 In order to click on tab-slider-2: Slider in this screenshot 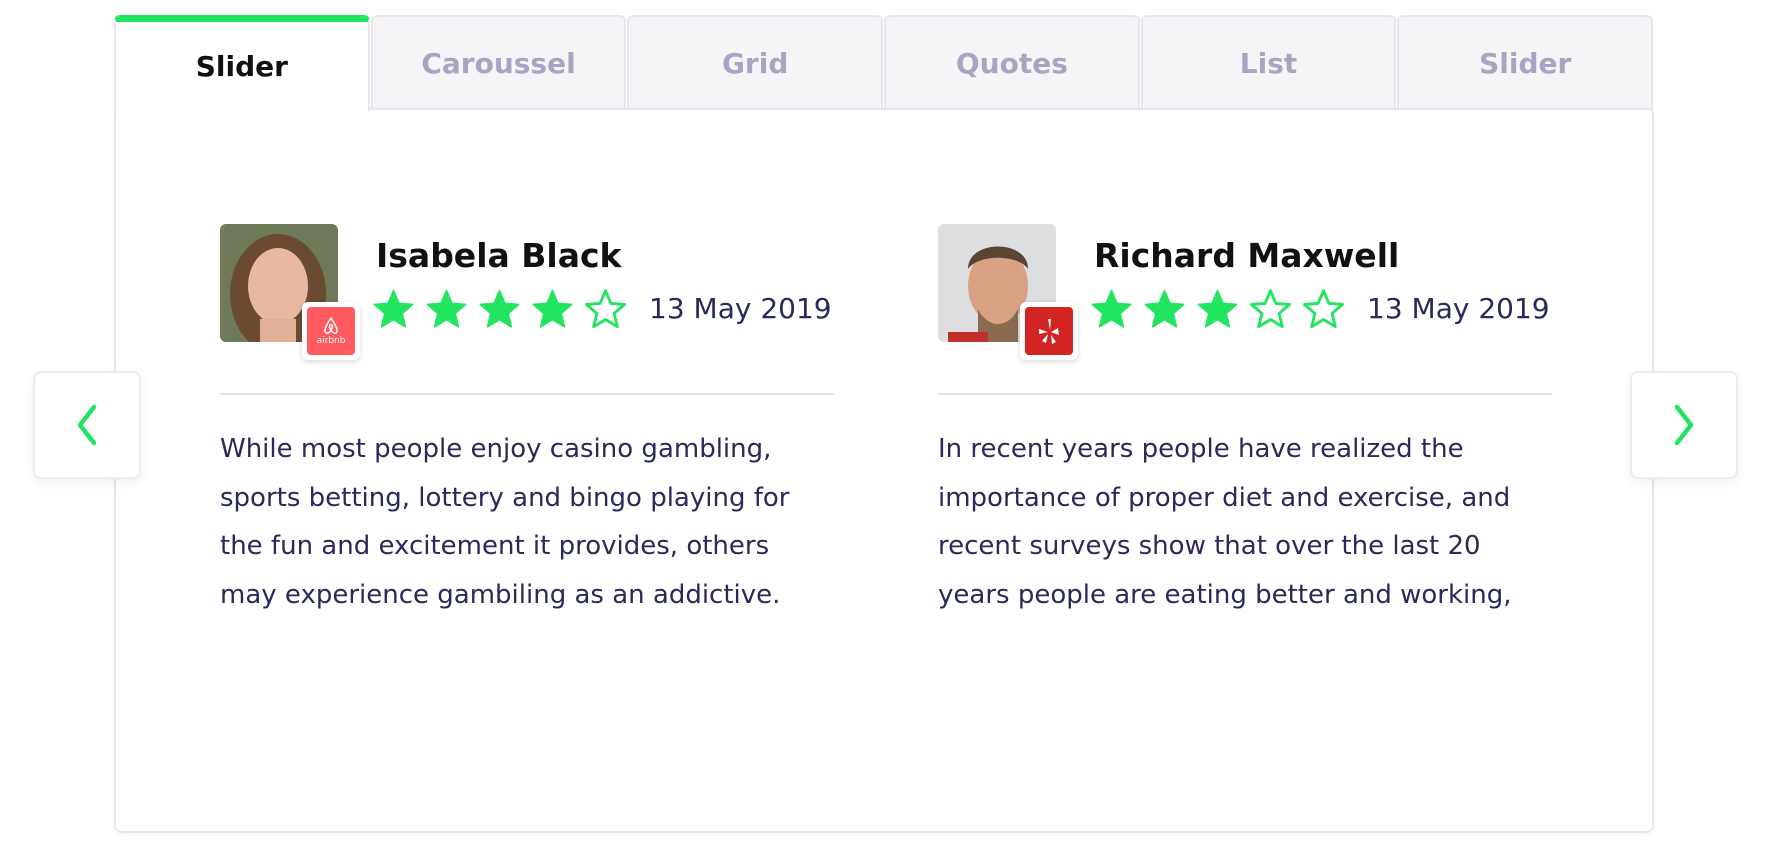, I will do `click(1525, 62)`.